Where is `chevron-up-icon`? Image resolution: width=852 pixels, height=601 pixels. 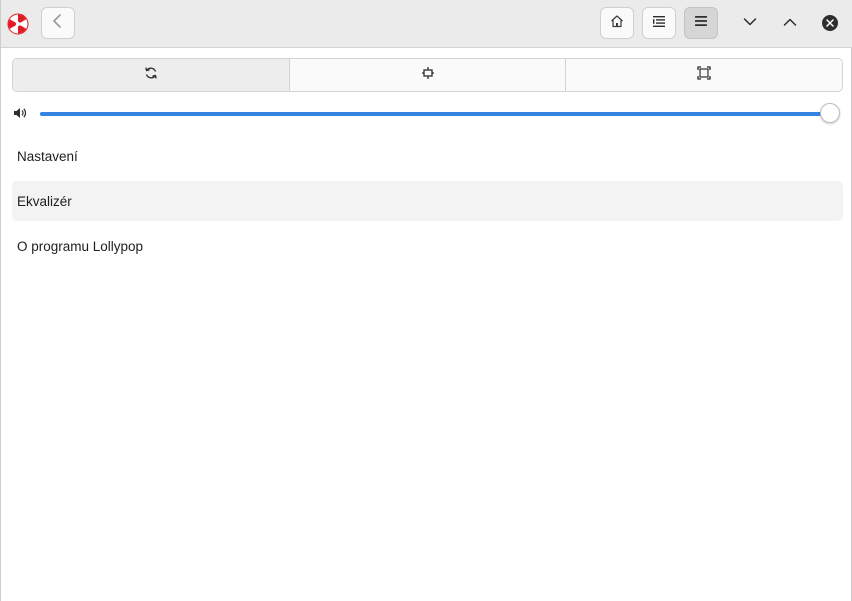 chevron-up-icon is located at coordinates (790, 23).